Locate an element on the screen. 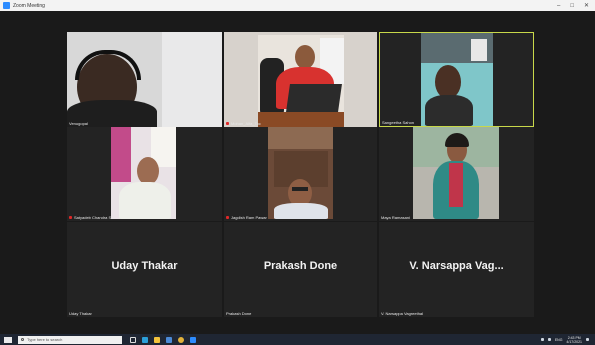 The width and height of the screenshot is (595, 345). chrome-icon is located at coordinates (181, 339).